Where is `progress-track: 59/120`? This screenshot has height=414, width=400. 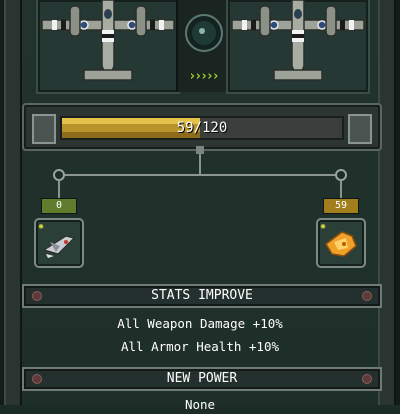 progress-track: 59/120 is located at coordinates (202, 128).